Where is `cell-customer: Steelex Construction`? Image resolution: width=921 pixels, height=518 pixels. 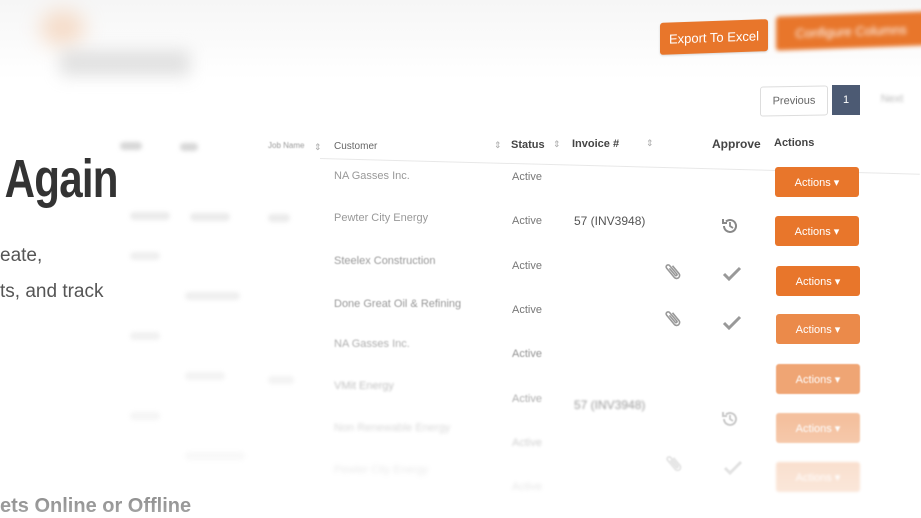
cell-customer: Steelex Construction is located at coordinates (385, 261).